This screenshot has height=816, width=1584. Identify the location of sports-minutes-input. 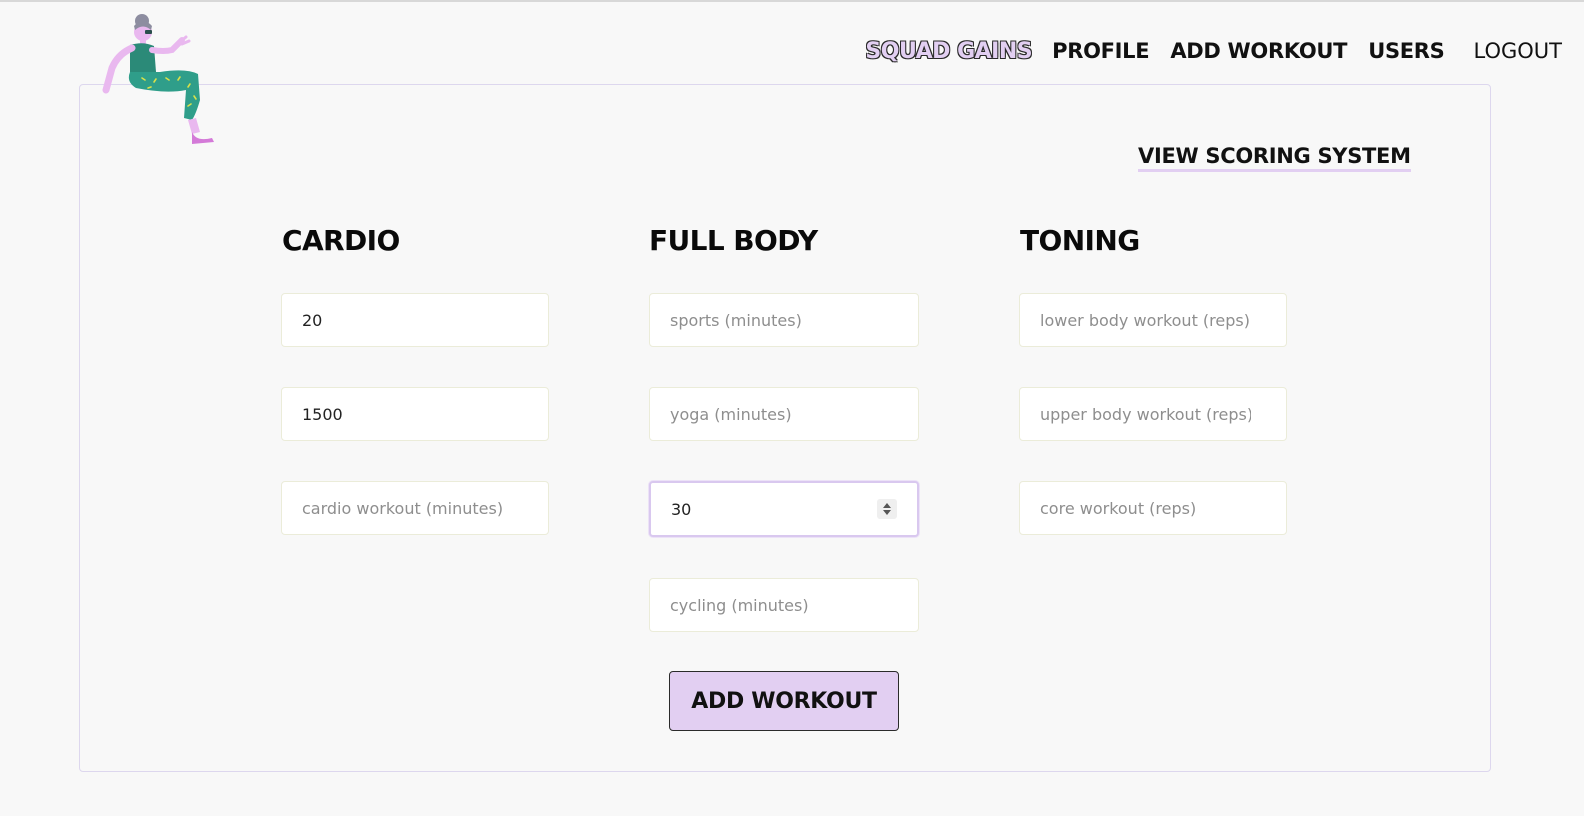
(784, 320).